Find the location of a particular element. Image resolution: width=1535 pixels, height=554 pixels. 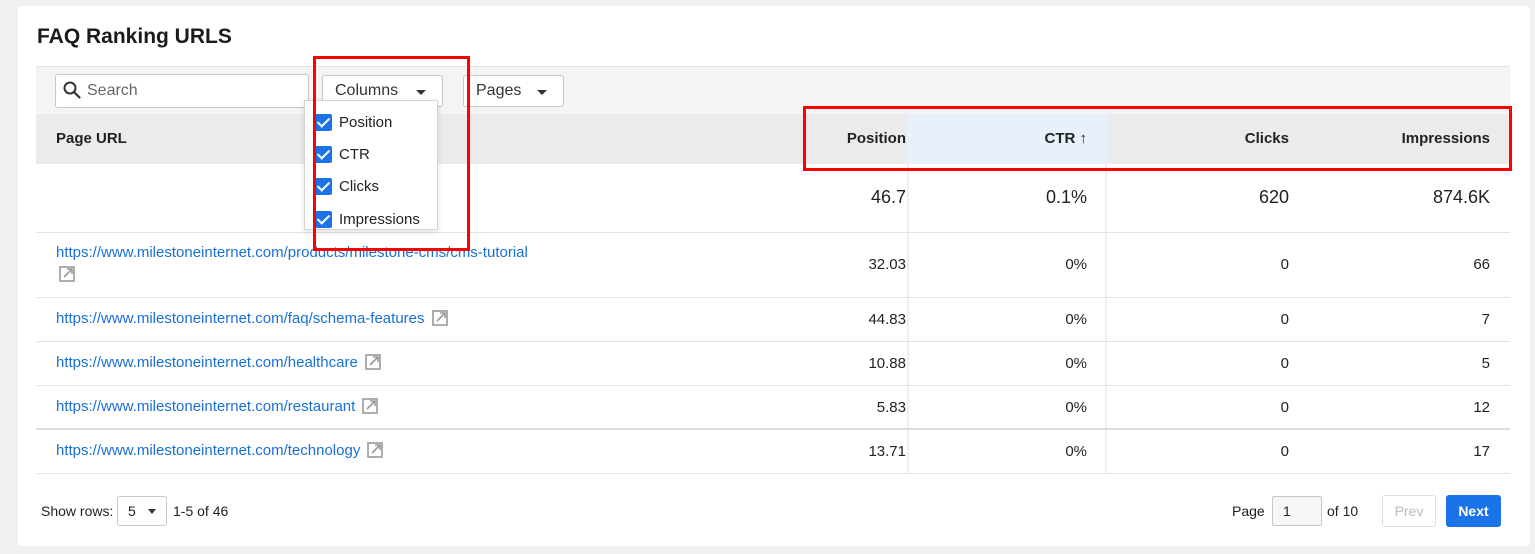

total-impressions: 874.6K is located at coordinates (1461, 197).